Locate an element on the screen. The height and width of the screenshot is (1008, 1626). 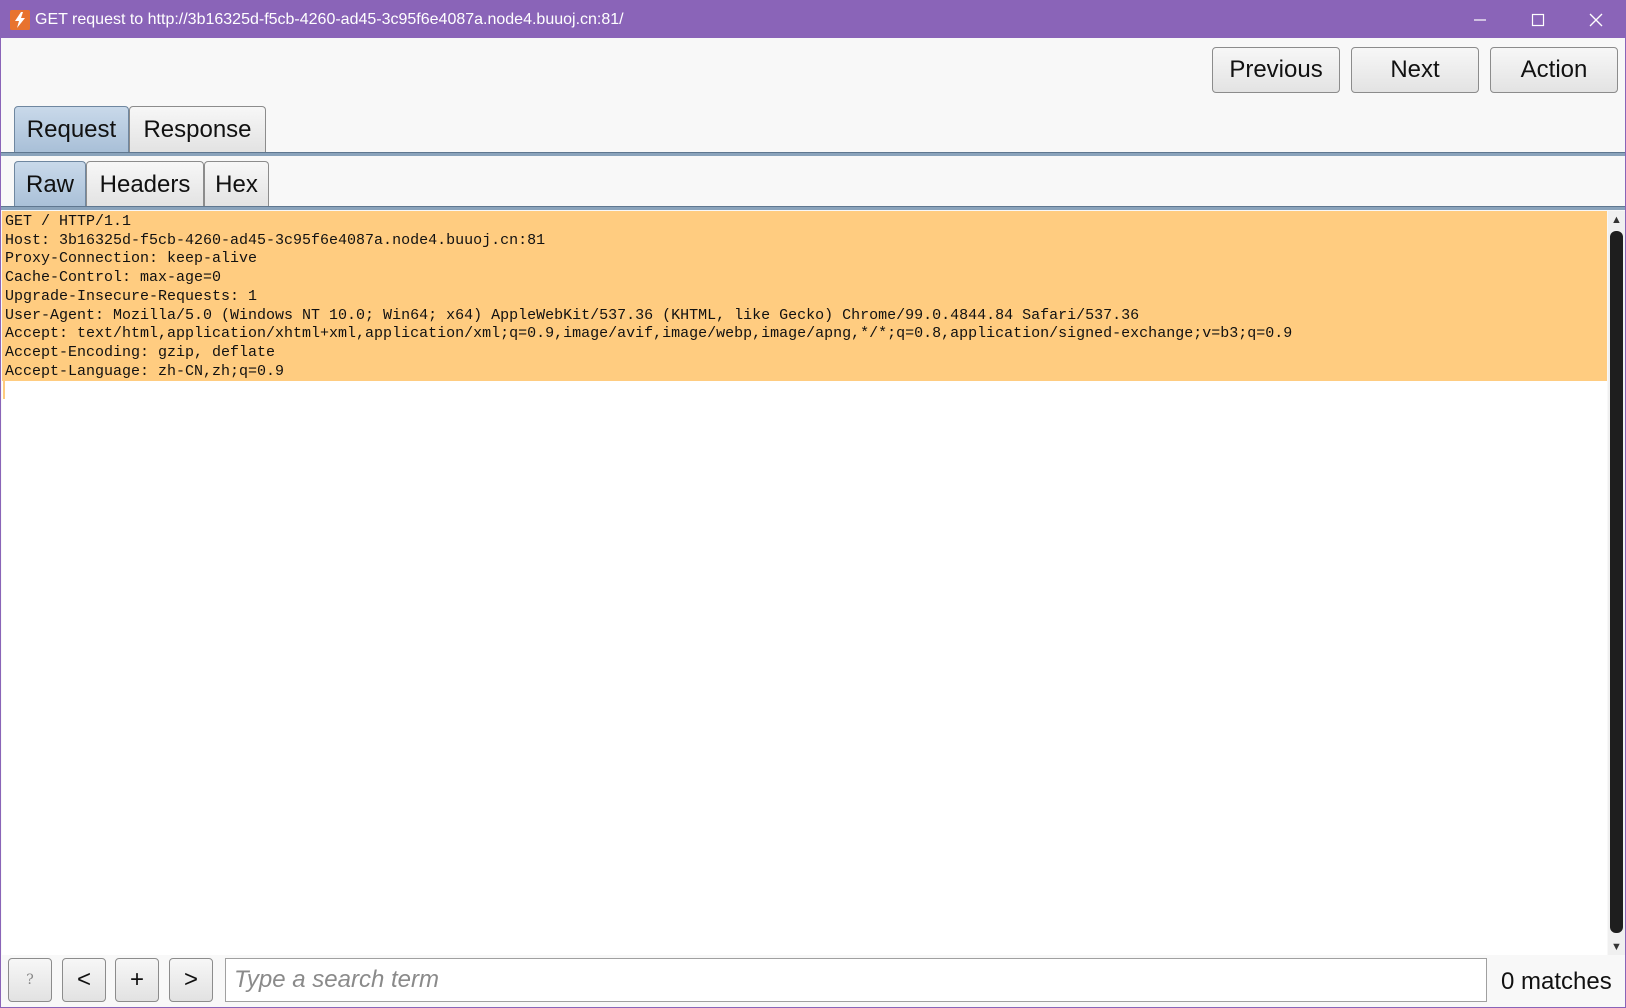
scroll-up-arrow-icon: ▲ is located at coordinates (1616, 219).